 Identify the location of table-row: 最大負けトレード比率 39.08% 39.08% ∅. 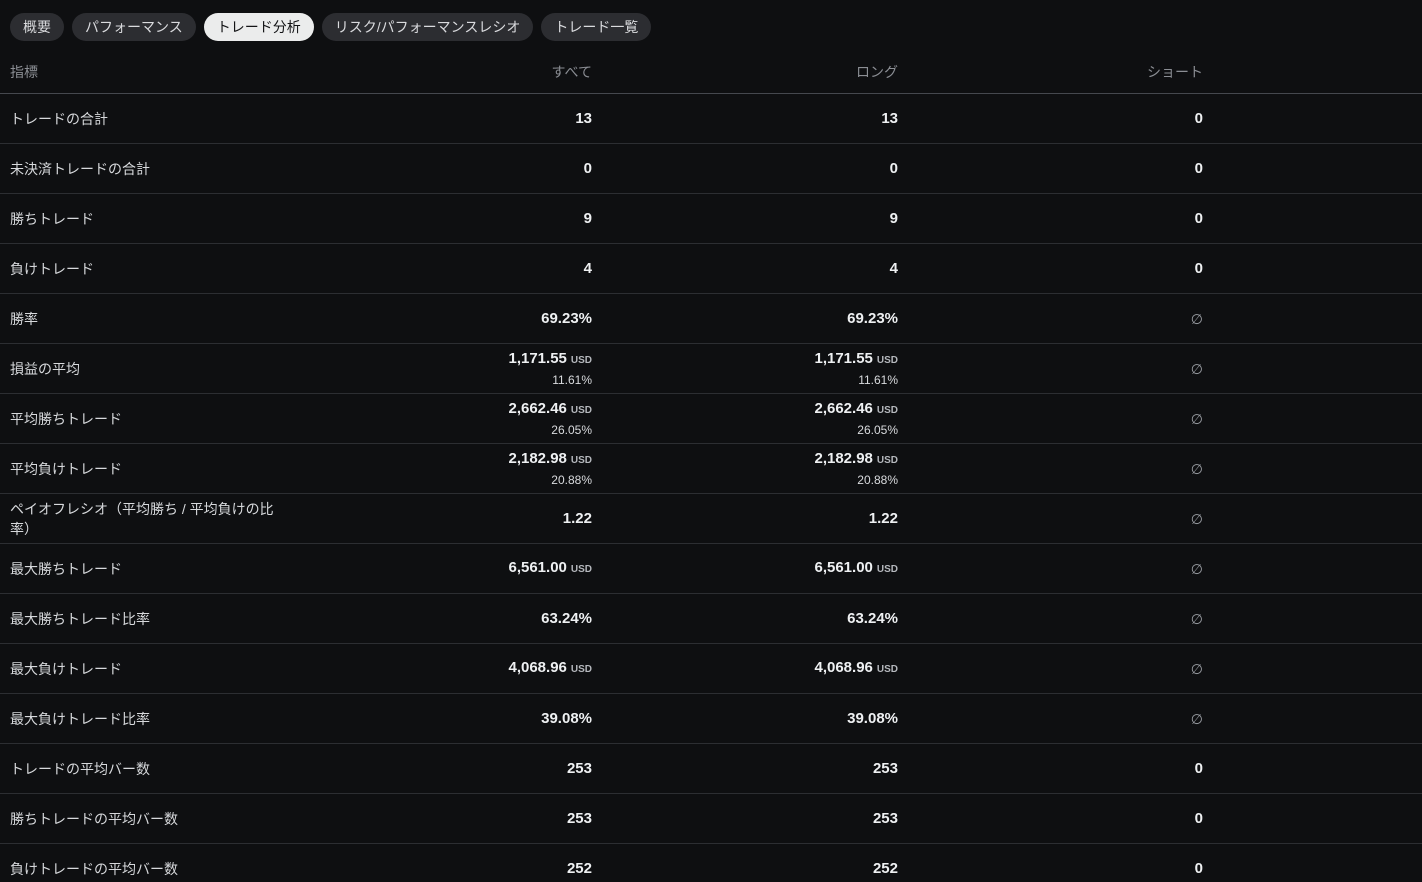
(711, 719).